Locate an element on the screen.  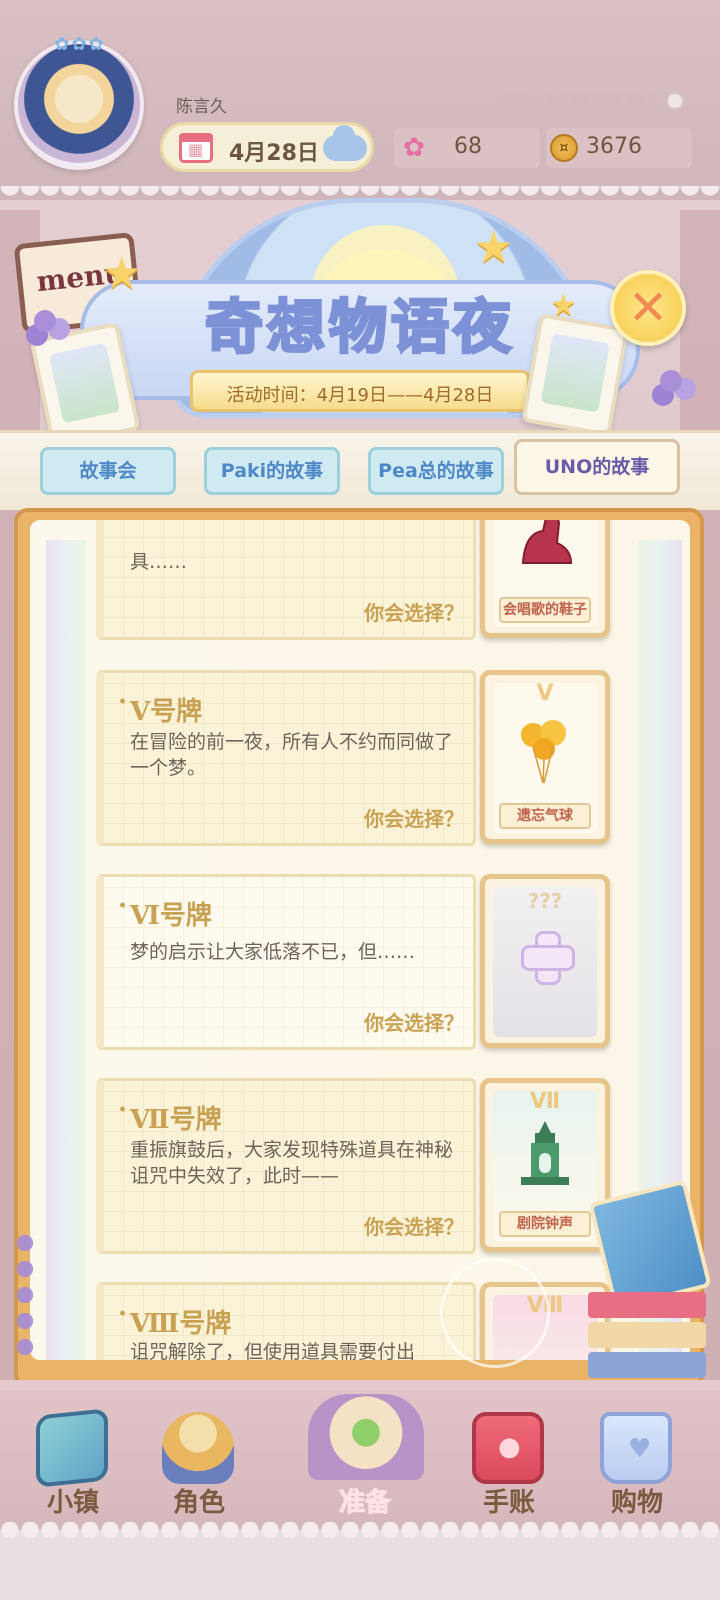
character-icon is located at coordinates (198, 1448).